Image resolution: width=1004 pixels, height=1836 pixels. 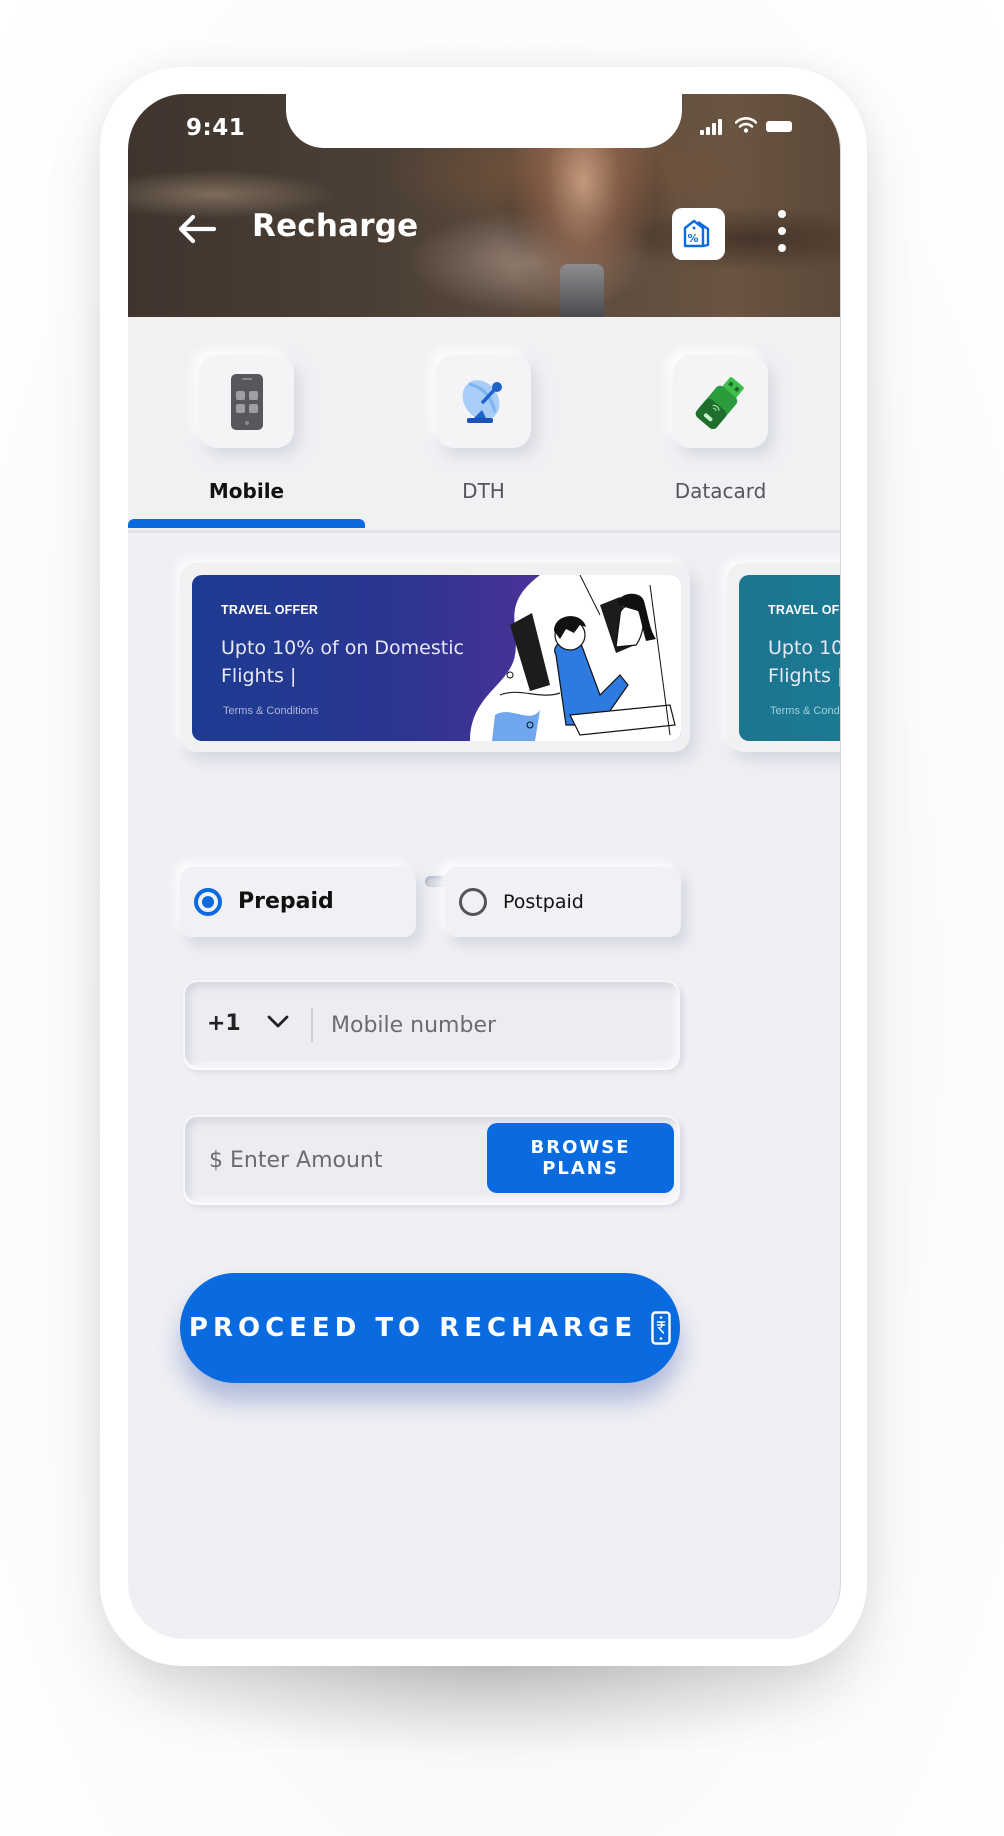 What do you see at coordinates (335, 226) in the screenshot?
I see `page-title: Recharge` at bounding box center [335, 226].